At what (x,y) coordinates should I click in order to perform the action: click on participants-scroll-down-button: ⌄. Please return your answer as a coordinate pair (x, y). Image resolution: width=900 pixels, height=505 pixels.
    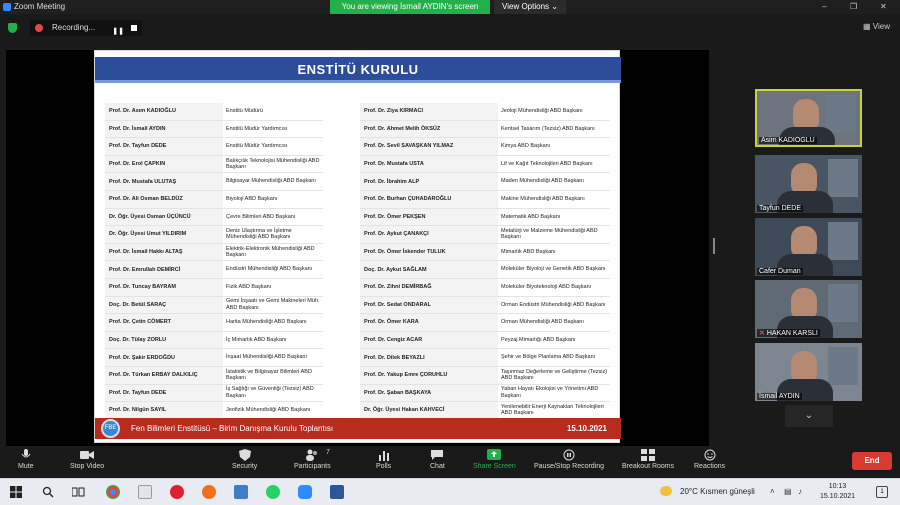
    Looking at the image, I should click on (809, 416).